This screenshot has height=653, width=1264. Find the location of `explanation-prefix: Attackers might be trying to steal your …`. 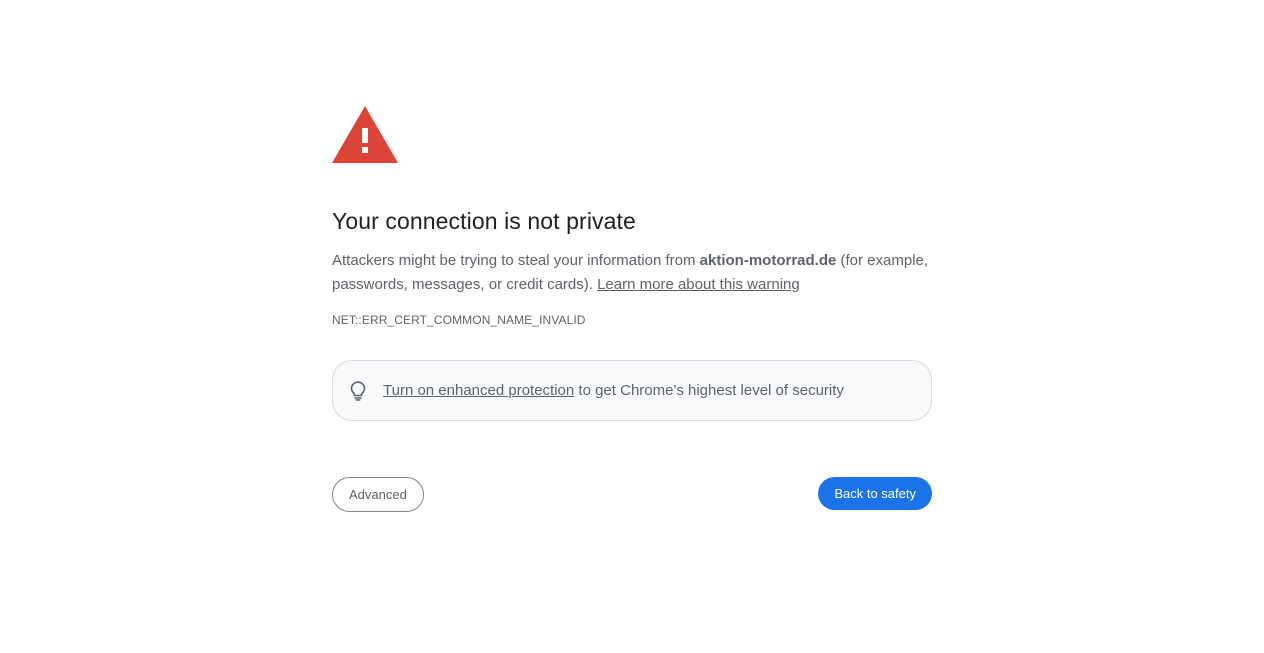

explanation-prefix: Attackers might be trying to steal your … is located at coordinates (516, 260).